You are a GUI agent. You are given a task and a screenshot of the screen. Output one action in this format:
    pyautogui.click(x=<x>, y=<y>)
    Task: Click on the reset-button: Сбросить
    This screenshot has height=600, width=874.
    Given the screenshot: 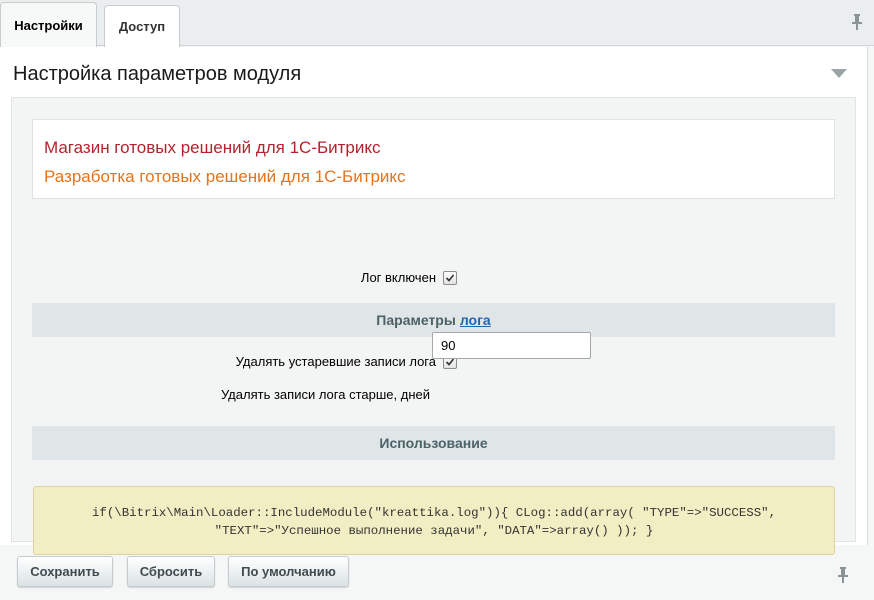 What is the action you would take?
    pyautogui.click(x=171, y=571)
    